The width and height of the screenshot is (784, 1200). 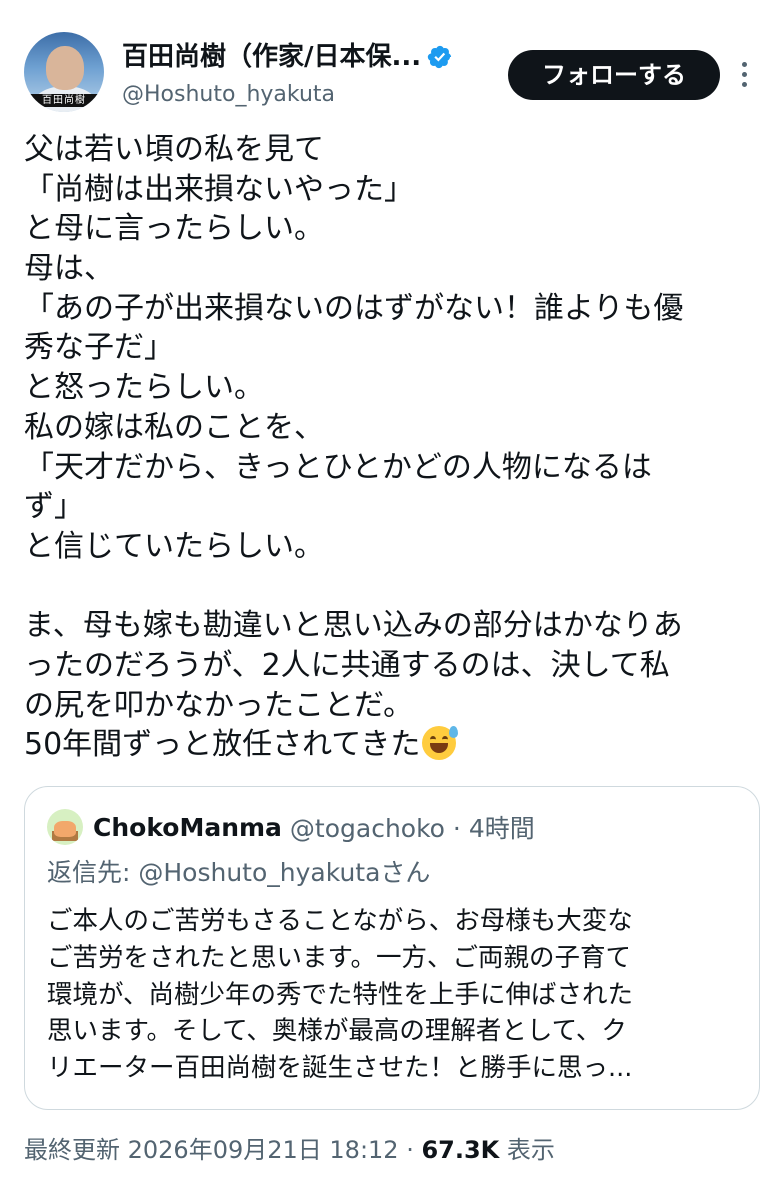 I want to click on tweet-text-line: 私の嫁は私のことを、, so click(x=174, y=427).